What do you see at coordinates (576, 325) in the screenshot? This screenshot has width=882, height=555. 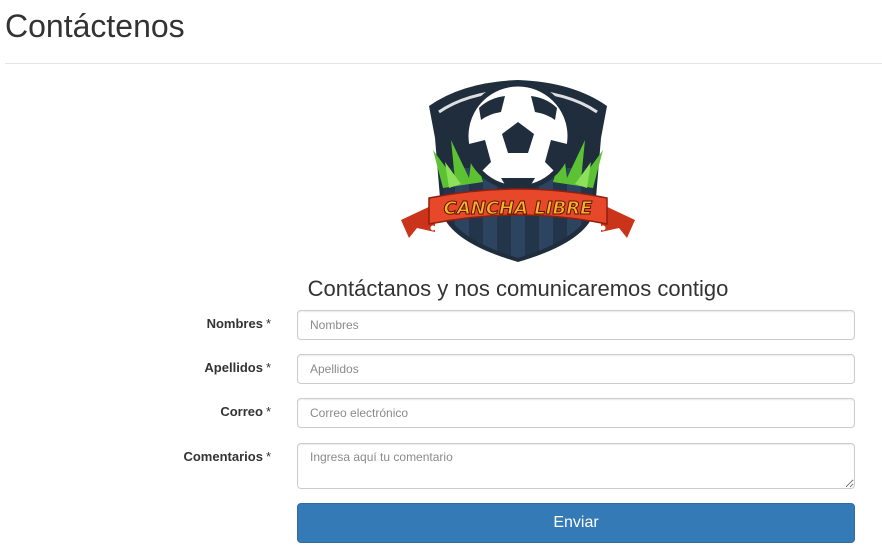 I see `nombres-input` at bounding box center [576, 325].